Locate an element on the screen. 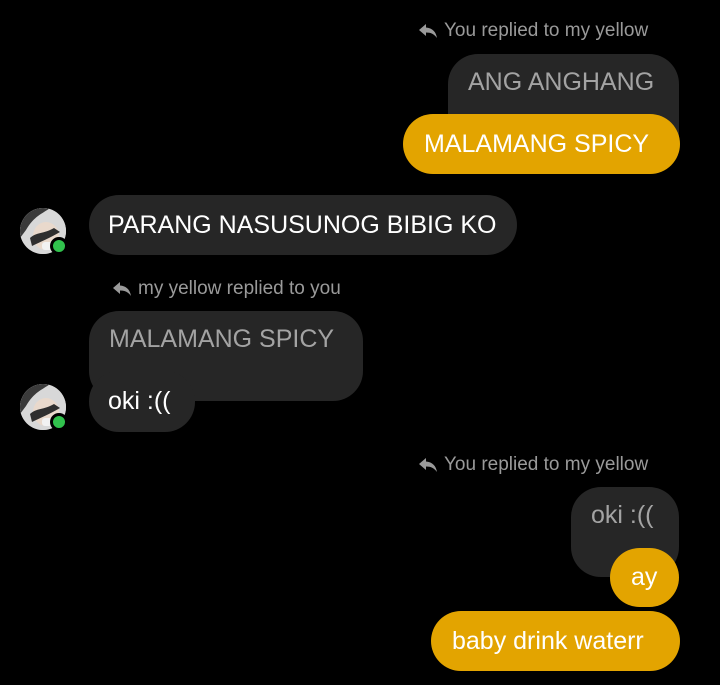  outgoing-message: MALAMANG SPICY is located at coordinates (541, 144).